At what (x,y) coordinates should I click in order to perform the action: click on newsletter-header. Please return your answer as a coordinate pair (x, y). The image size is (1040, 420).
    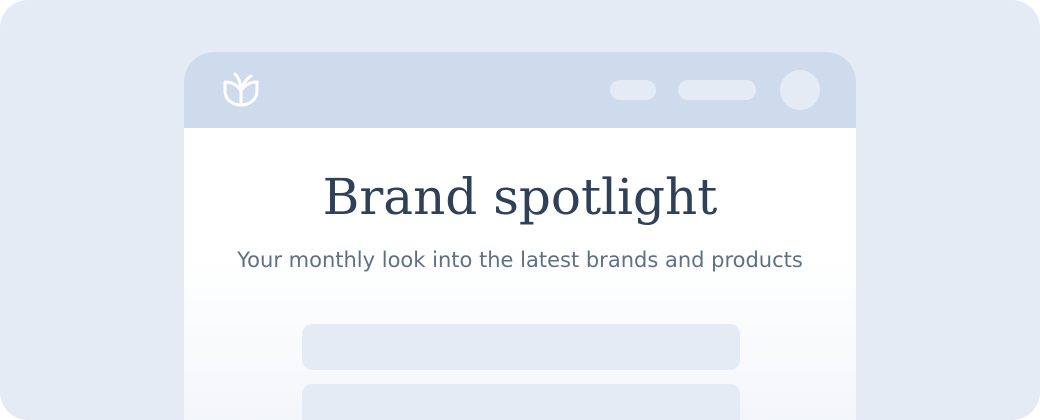
    Looking at the image, I should click on (520, 90).